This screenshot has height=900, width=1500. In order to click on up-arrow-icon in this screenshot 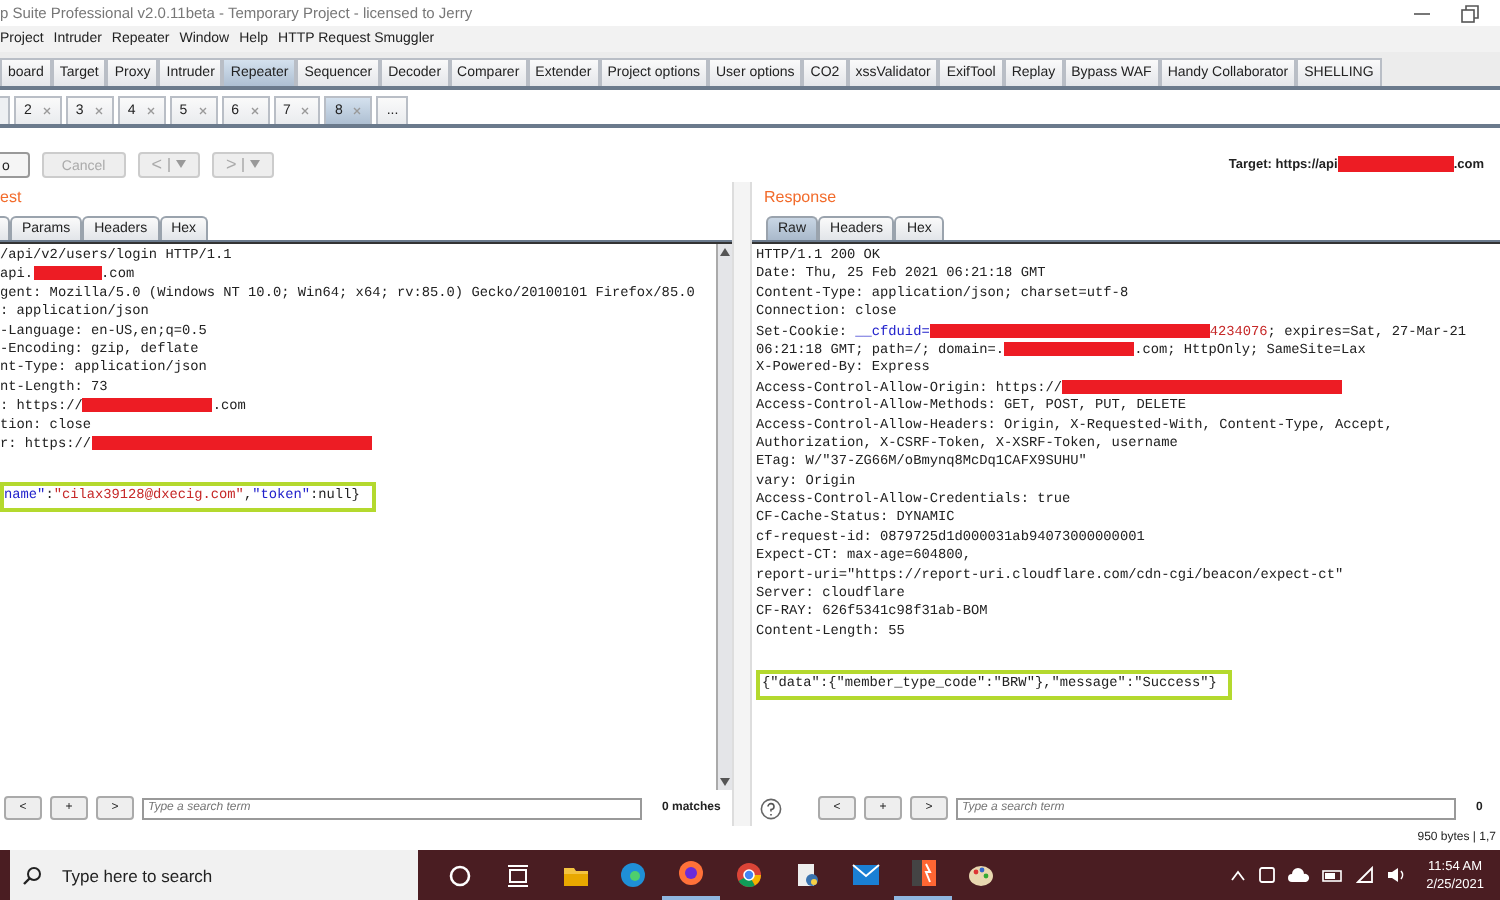, I will do `click(725, 252)`.